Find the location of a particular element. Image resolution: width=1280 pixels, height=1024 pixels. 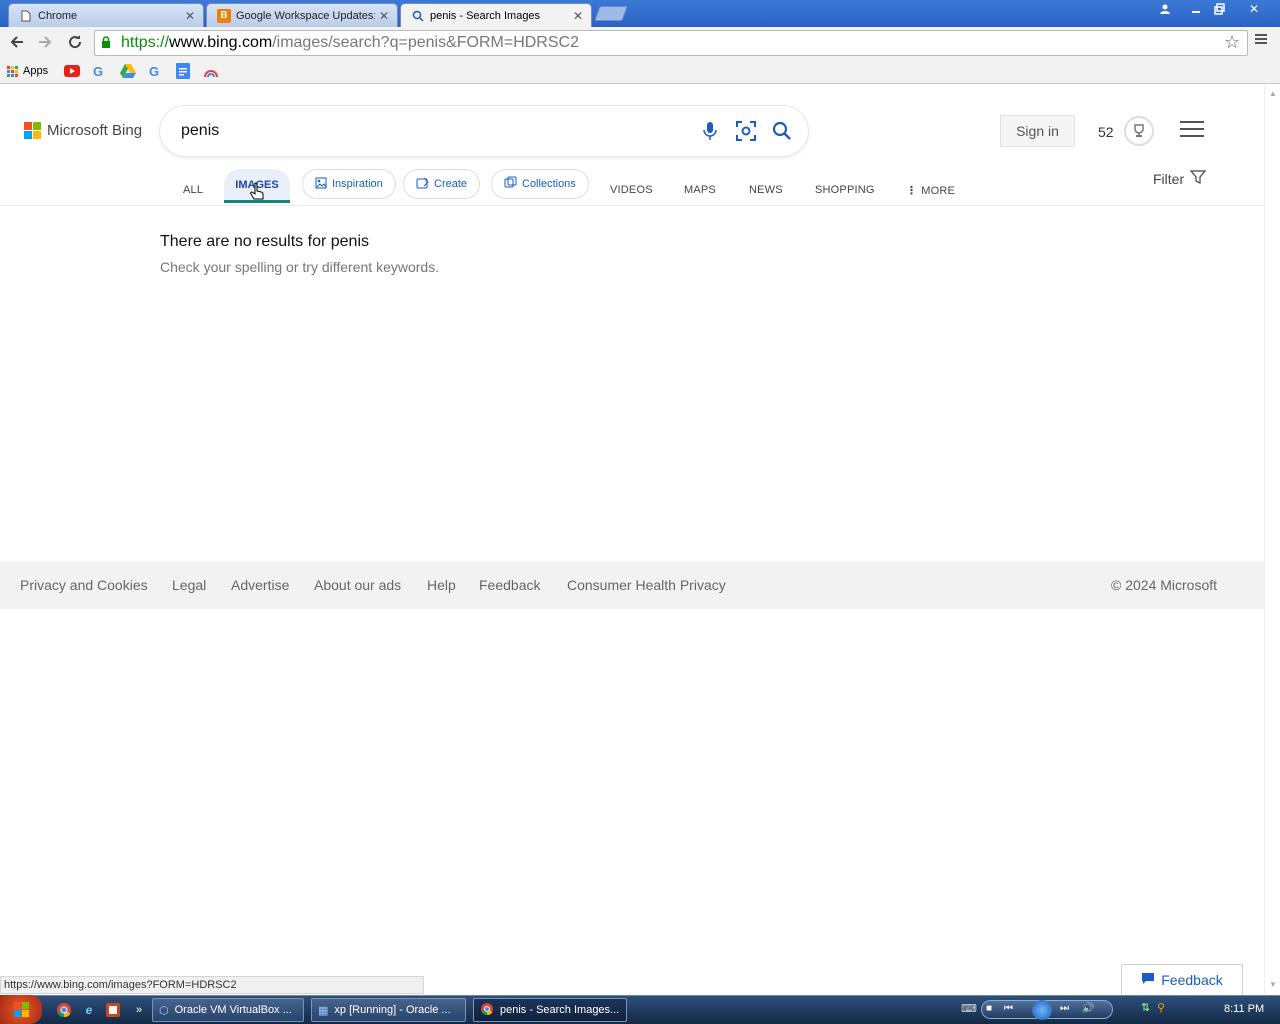

forward-icon is located at coordinates (45, 42).